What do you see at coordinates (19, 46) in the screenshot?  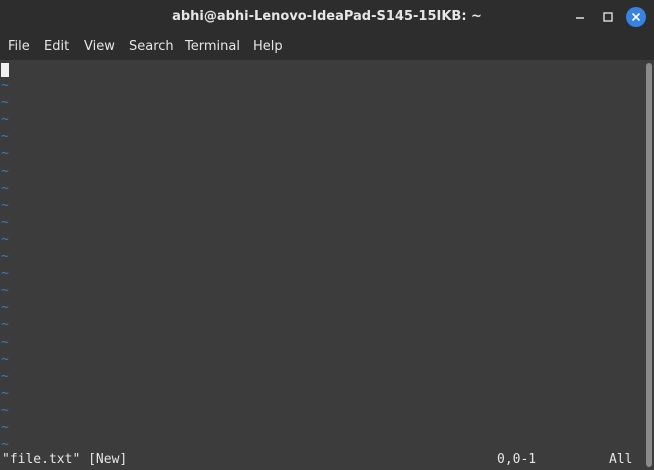 I see `menu-file: File` at bounding box center [19, 46].